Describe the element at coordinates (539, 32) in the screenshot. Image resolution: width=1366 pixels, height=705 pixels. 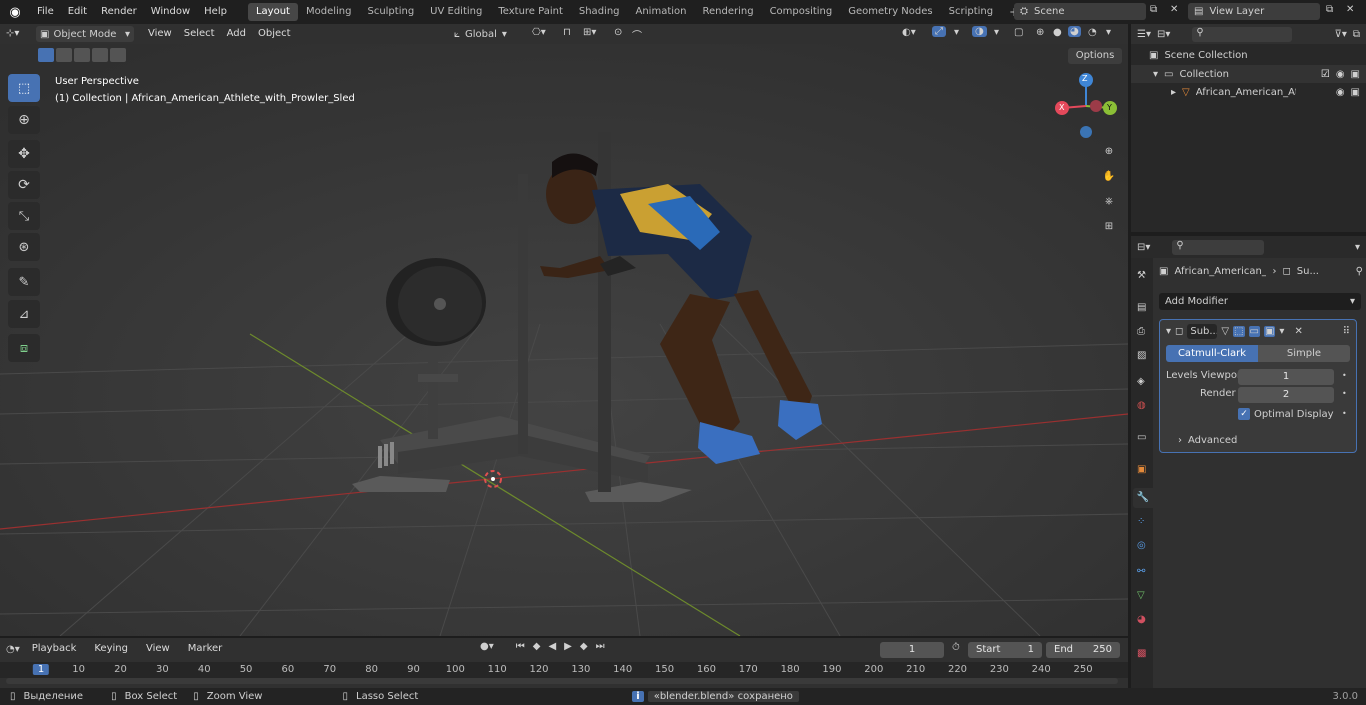
I see `pivot-icon: ⎔▾` at that location.